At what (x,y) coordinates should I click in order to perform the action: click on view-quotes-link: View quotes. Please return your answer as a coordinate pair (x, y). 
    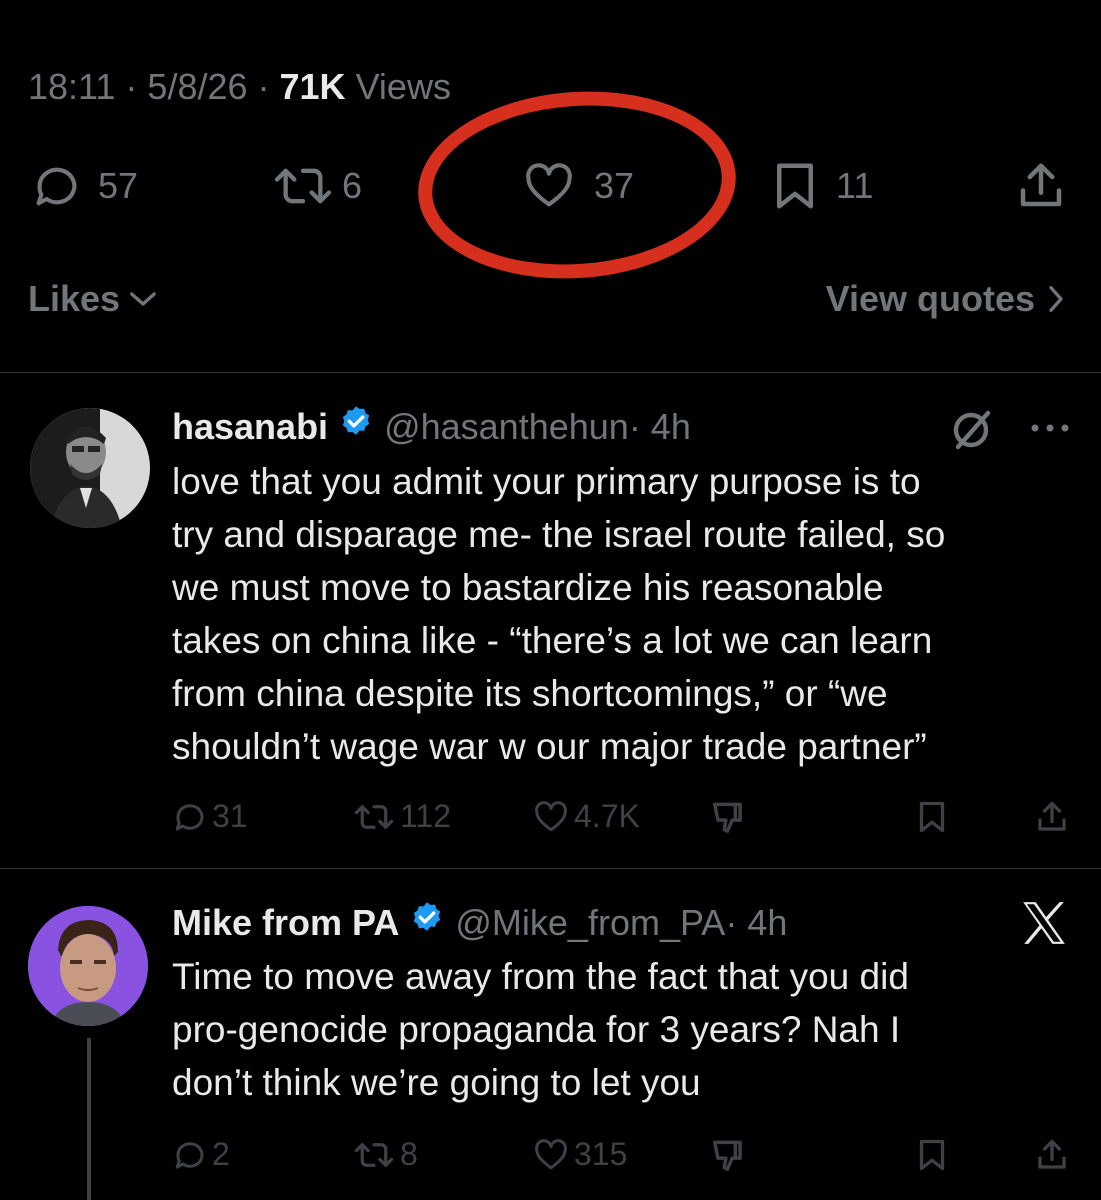
    Looking at the image, I should click on (945, 299).